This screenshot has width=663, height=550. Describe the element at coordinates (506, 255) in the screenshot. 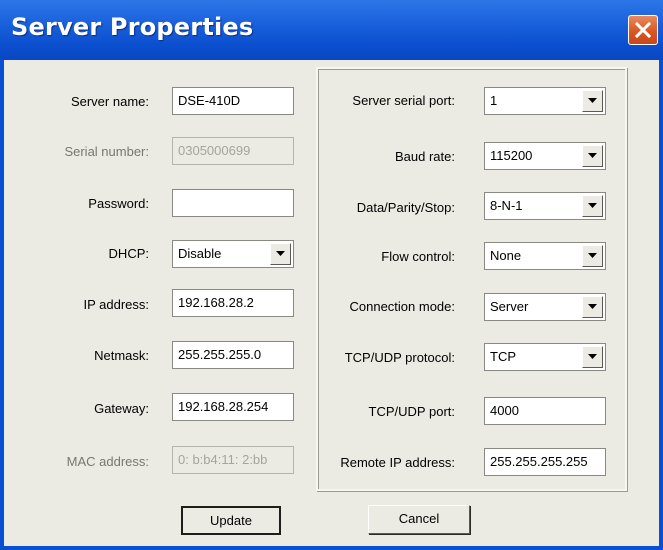

I see `flow-control-value: None` at that location.